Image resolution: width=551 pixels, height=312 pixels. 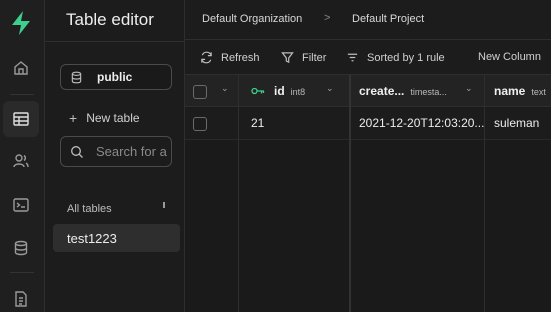 What do you see at coordinates (258, 91) in the screenshot?
I see `key-icon` at bounding box center [258, 91].